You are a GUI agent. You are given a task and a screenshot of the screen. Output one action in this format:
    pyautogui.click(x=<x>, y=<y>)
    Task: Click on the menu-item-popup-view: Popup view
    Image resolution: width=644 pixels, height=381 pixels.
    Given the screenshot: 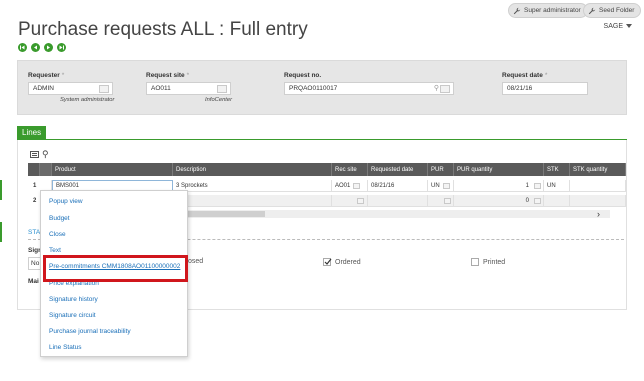 What is the action you would take?
    pyautogui.click(x=66, y=201)
    